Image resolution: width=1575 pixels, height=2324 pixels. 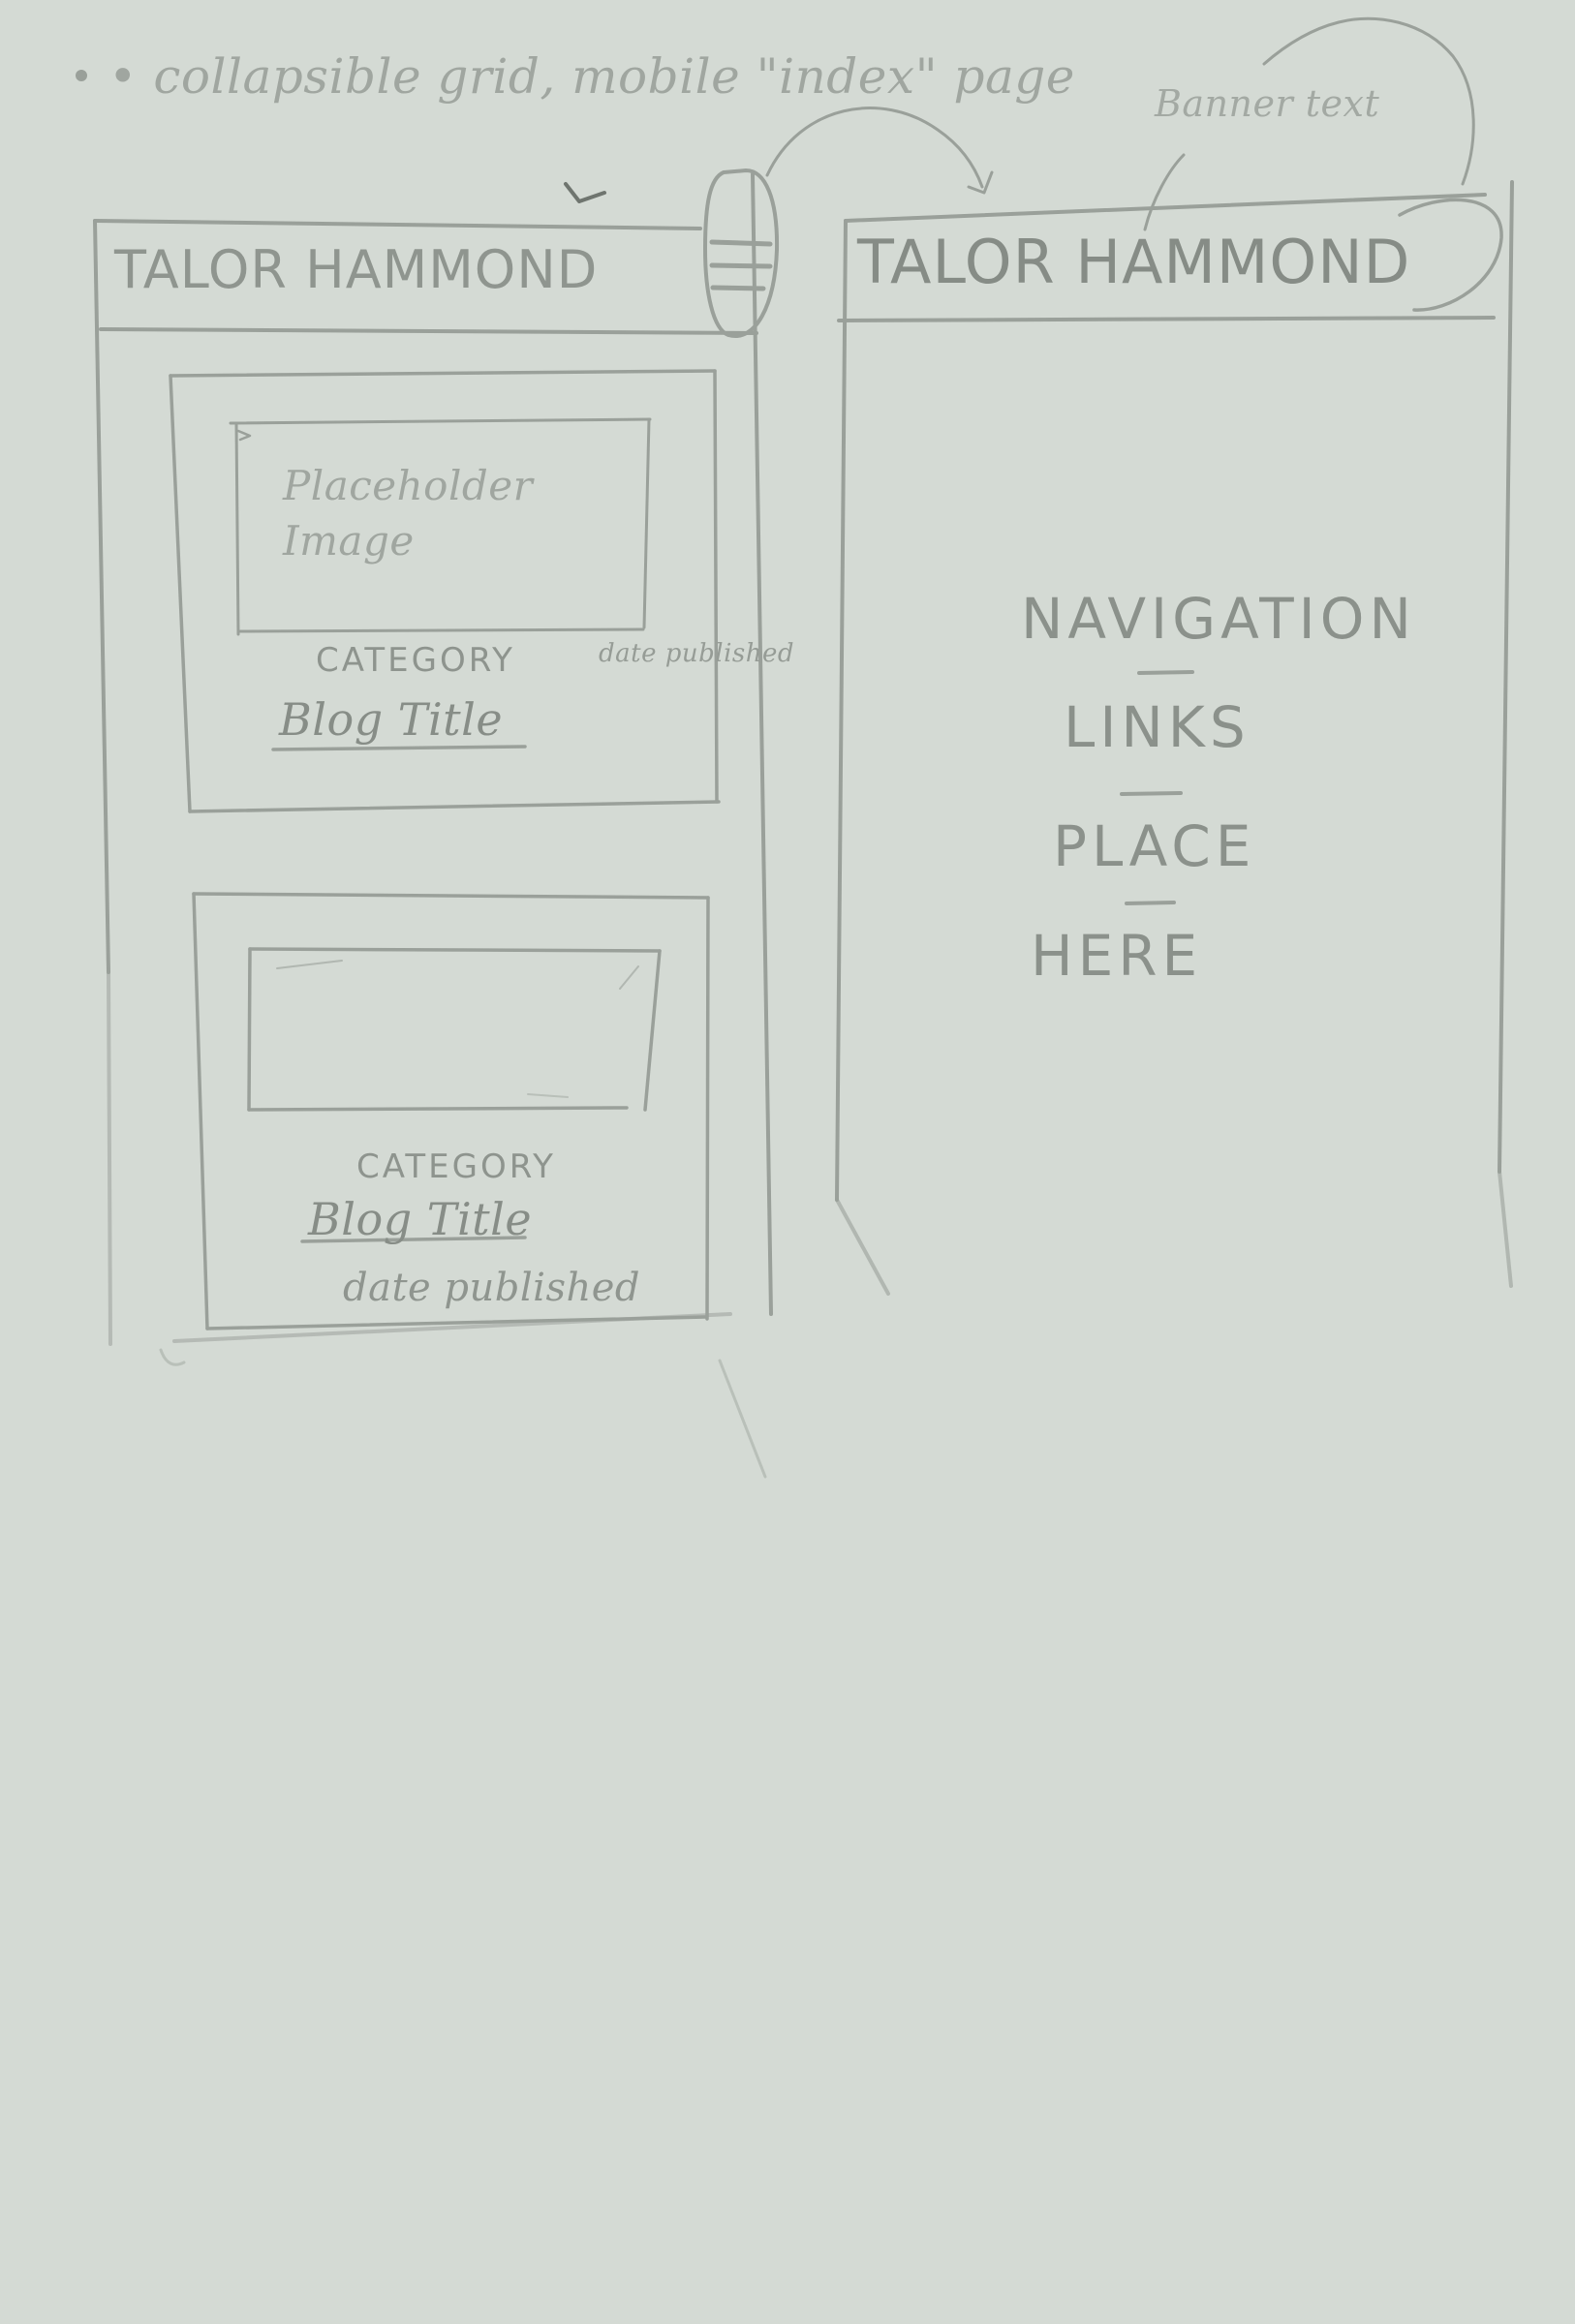 I want to click on left-card-category-1: CATEGORY, so click(x=415, y=660).